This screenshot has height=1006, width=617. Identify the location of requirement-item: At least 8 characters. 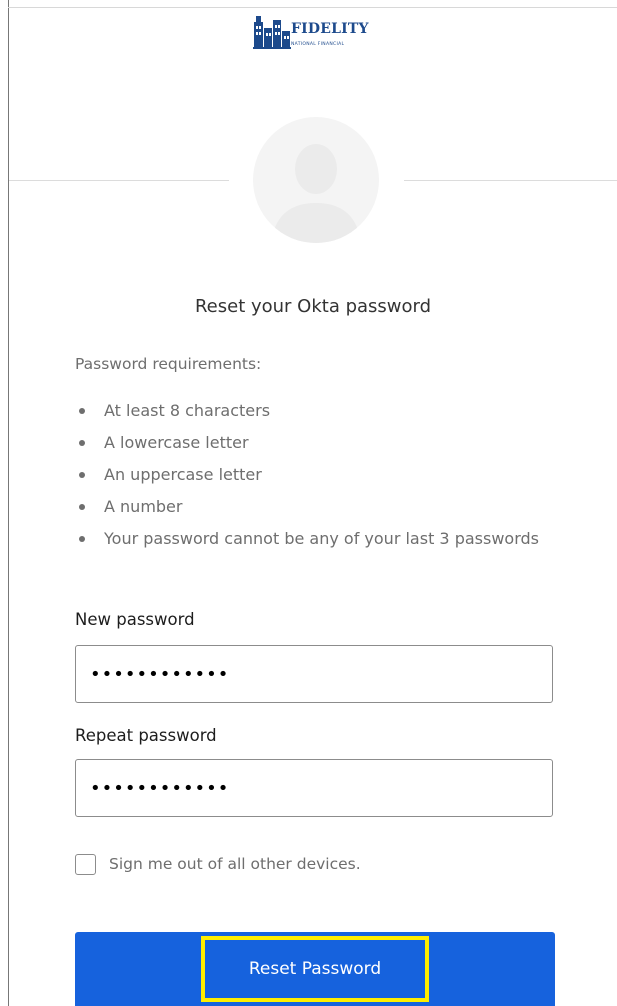
(320, 411).